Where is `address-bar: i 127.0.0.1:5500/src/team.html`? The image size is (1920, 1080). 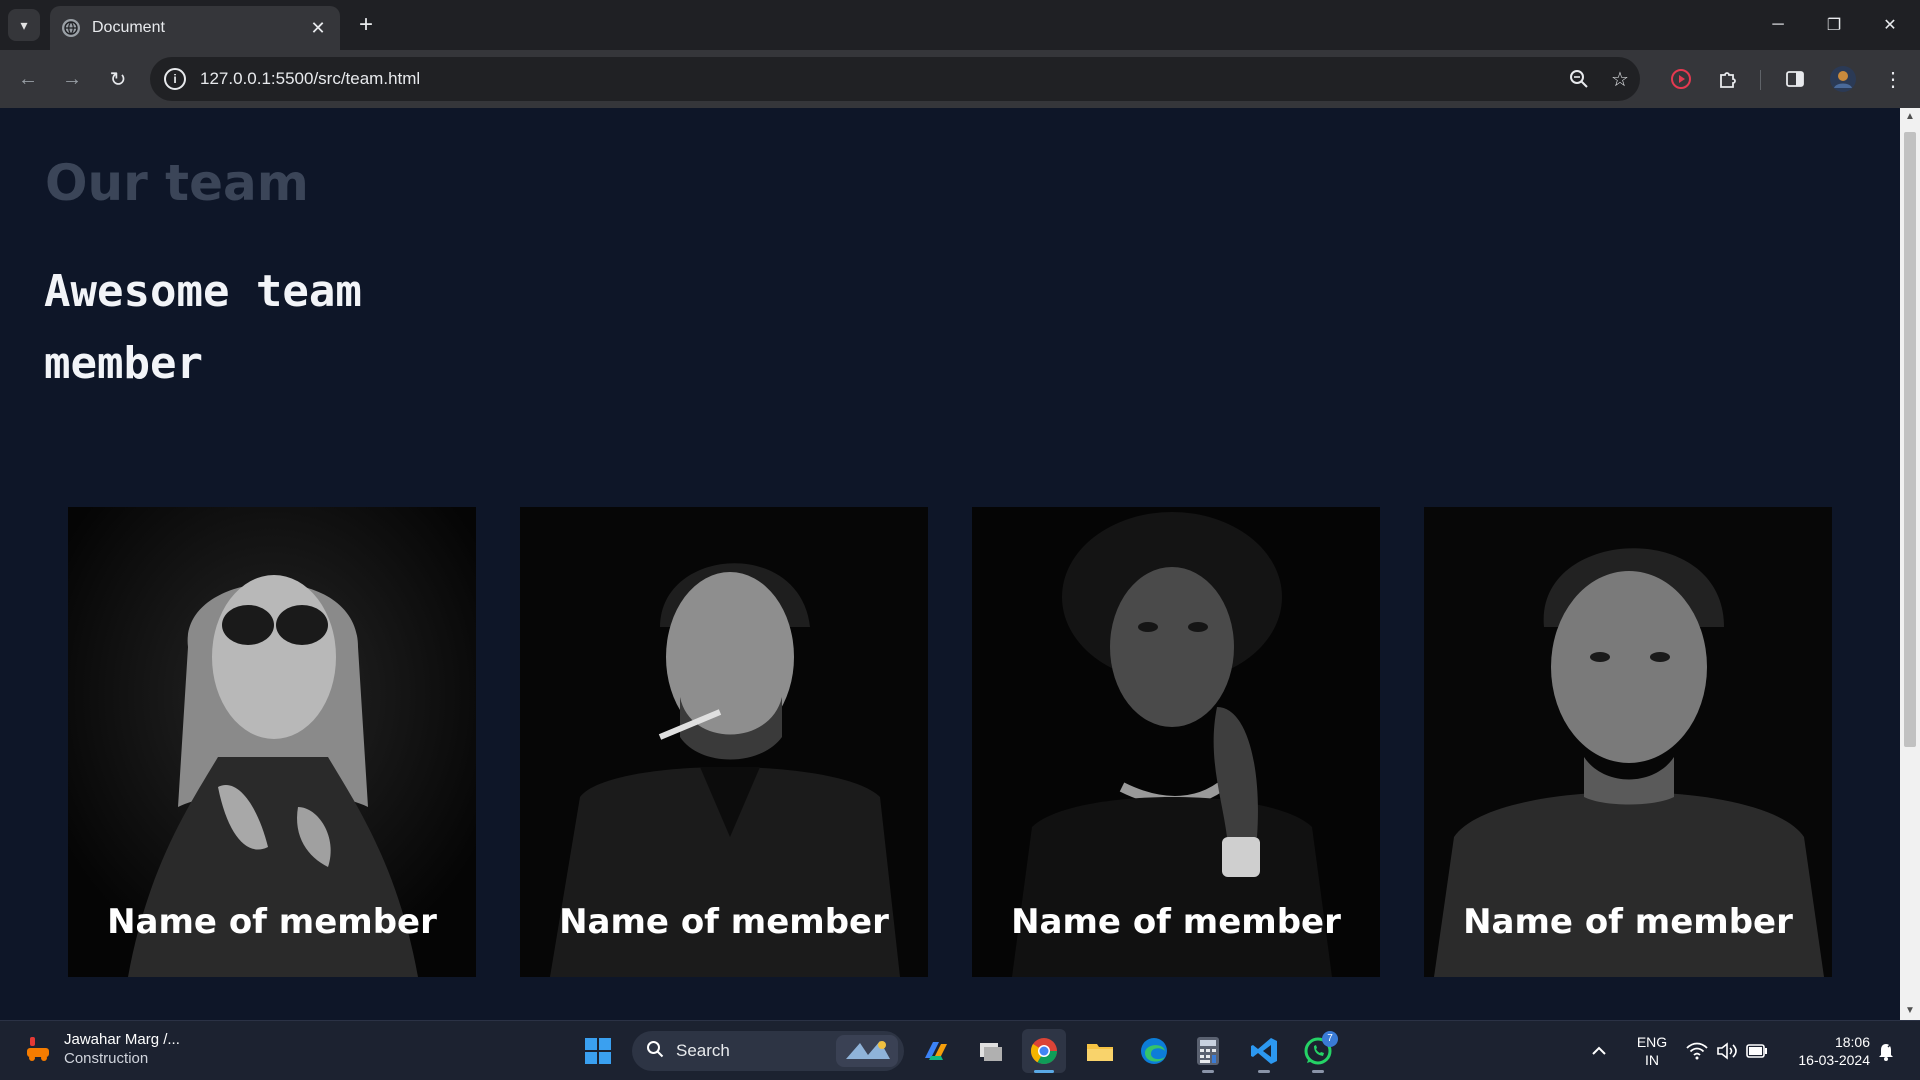 address-bar: i 127.0.0.1:5500/src/team.html is located at coordinates (895, 79).